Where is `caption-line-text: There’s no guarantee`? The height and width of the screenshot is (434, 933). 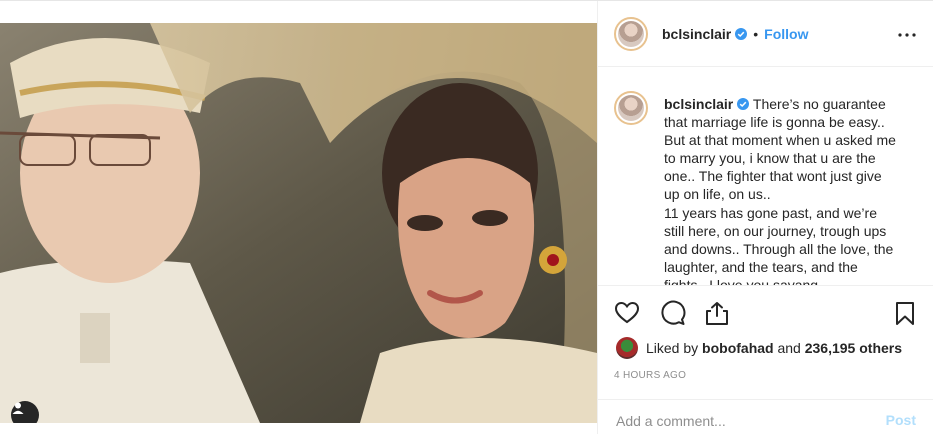
caption-line-text: There’s no guarantee is located at coordinates (819, 104).